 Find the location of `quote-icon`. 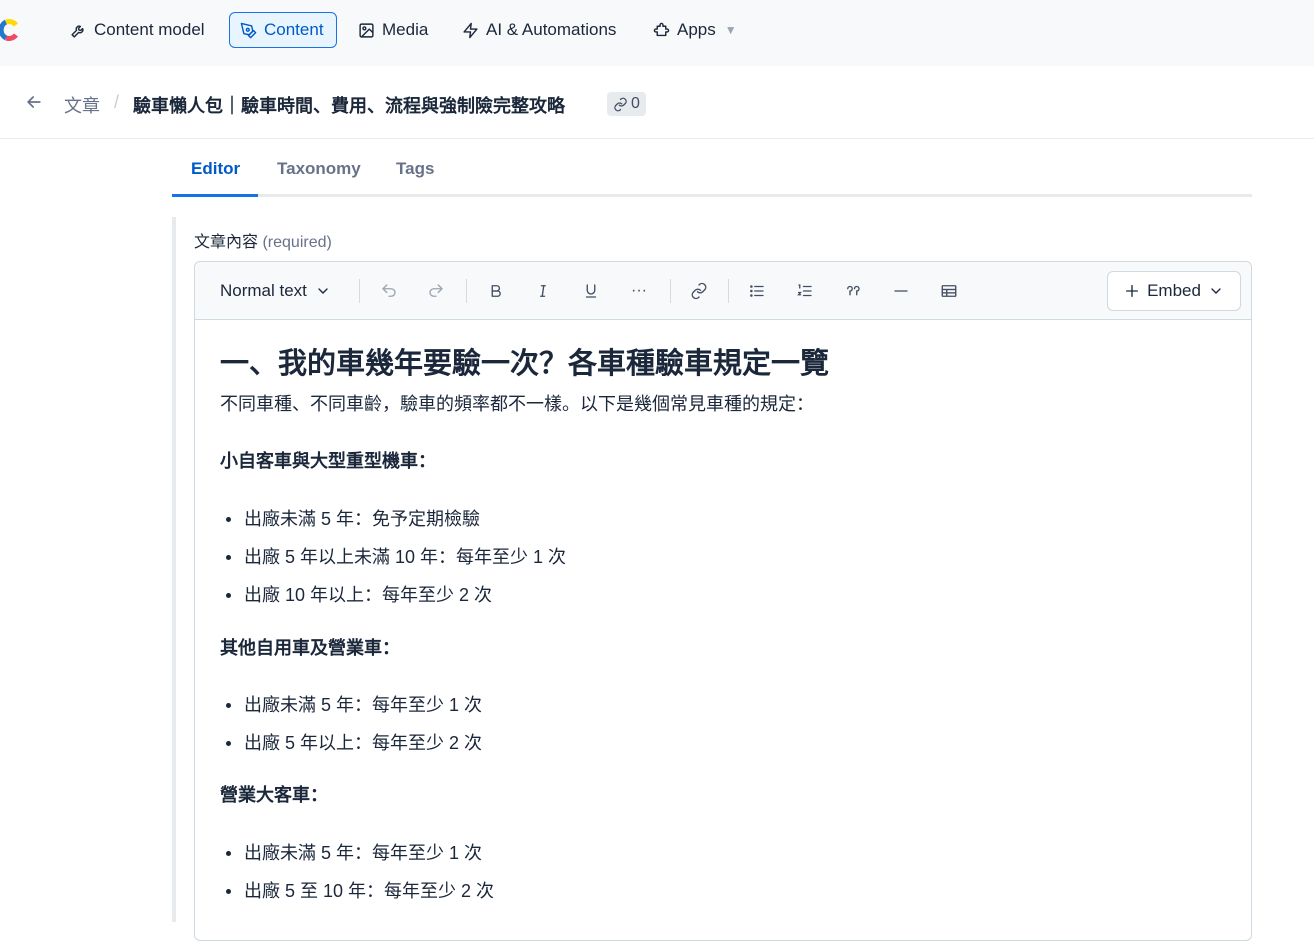

quote-icon is located at coordinates (853, 290).